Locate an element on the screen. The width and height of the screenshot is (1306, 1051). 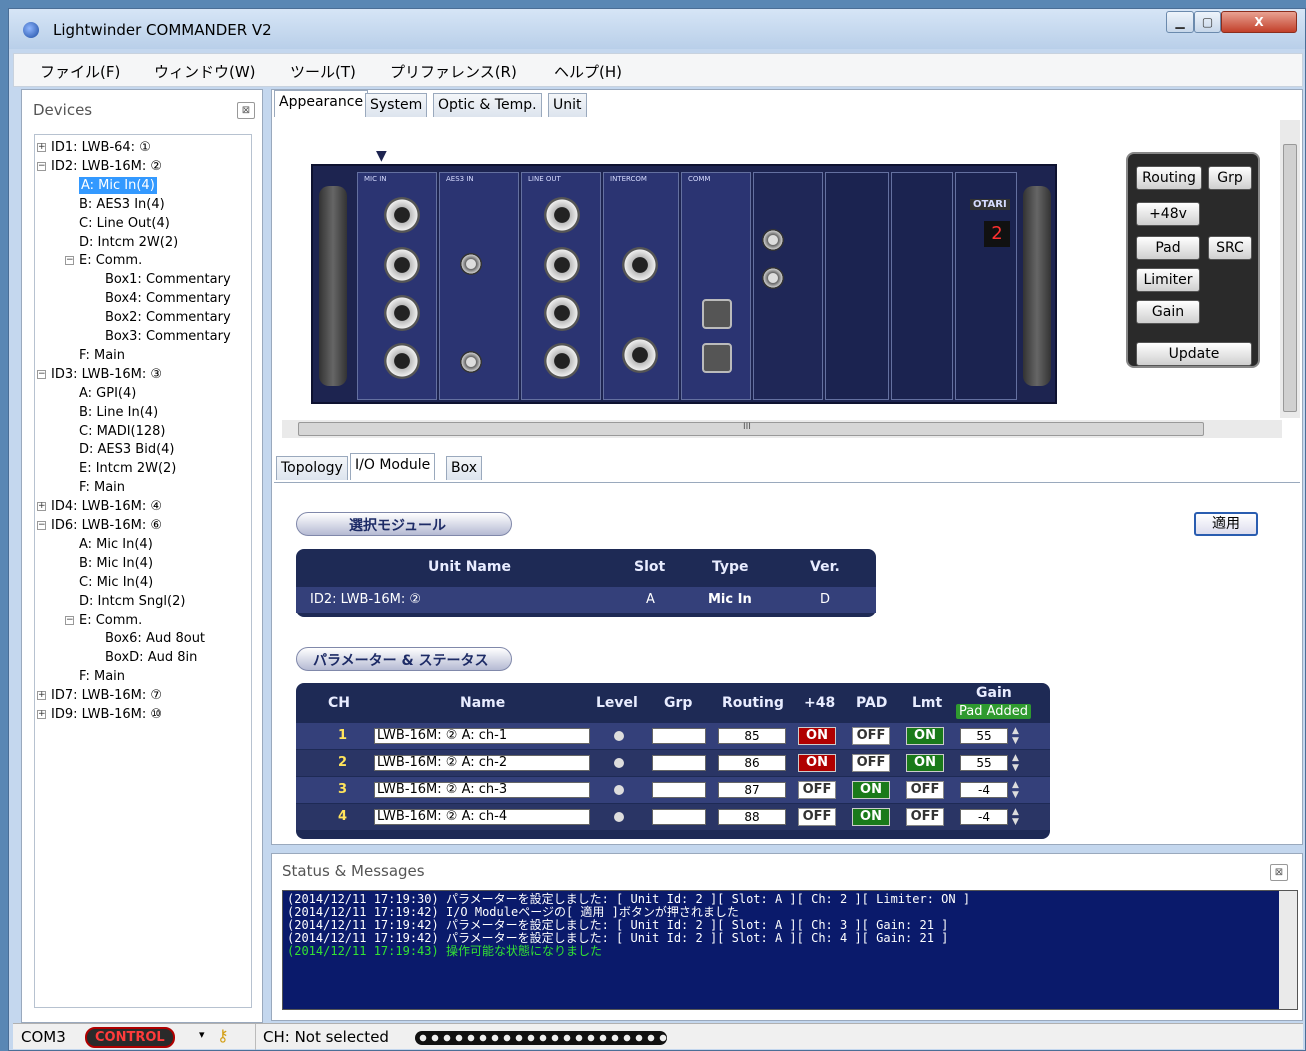
appearance-horizontal-scrollbar: III is located at coordinates (782, 429).